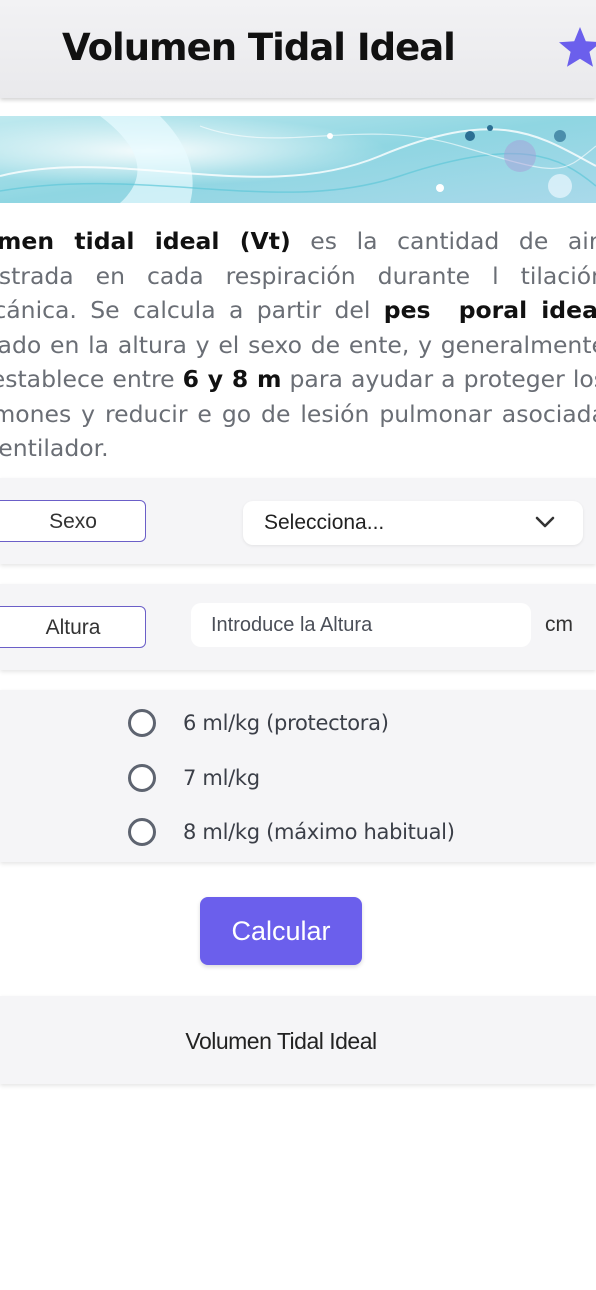 The height and width of the screenshot is (1290, 596). What do you see at coordinates (259, 47) in the screenshot?
I see `page-title: Volumen Tidal Ideal` at bounding box center [259, 47].